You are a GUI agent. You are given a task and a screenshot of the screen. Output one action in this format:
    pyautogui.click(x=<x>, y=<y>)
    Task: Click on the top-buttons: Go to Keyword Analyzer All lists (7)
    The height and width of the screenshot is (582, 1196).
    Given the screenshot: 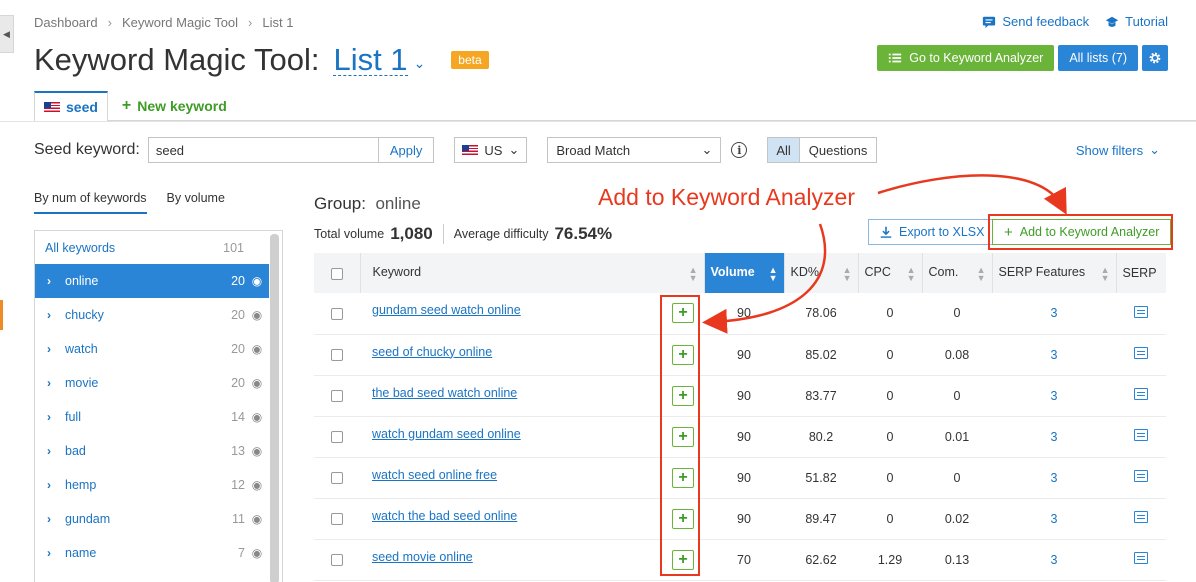 What is the action you would take?
    pyautogui.click(x=1022, y=58)
    